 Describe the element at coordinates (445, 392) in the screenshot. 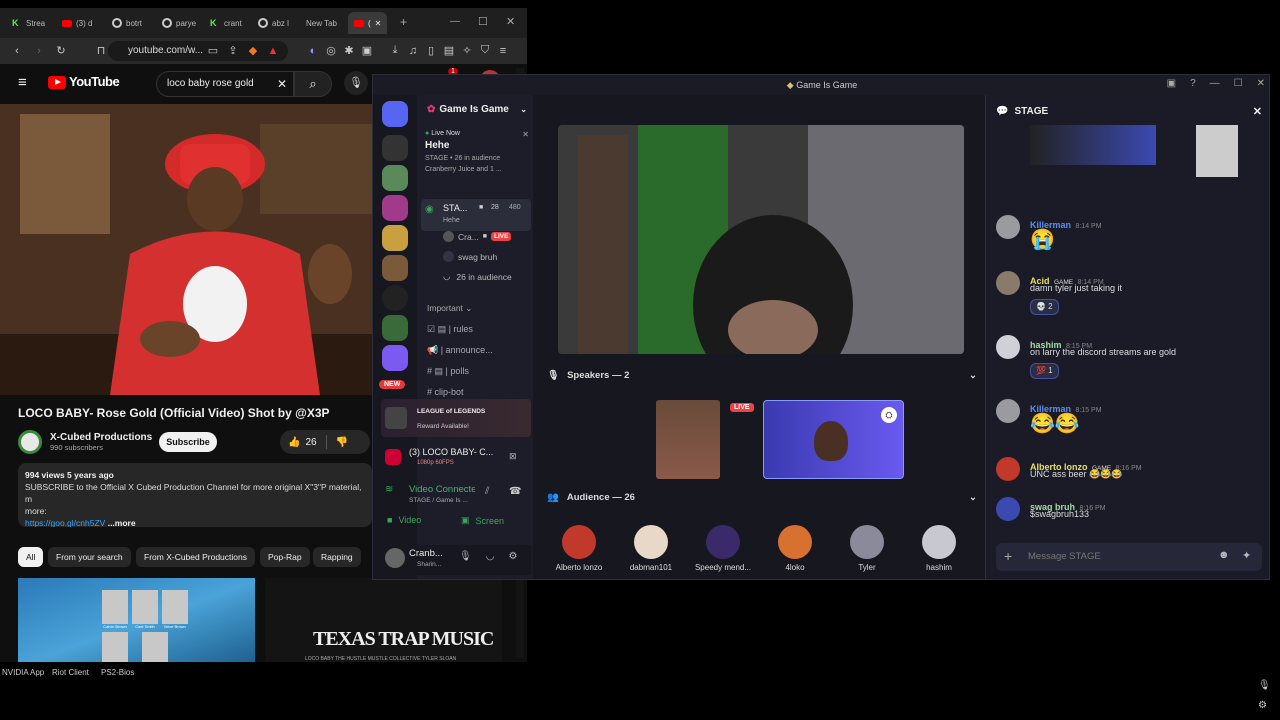

I see `channel-clip-bot: # clip-bot` at that location.